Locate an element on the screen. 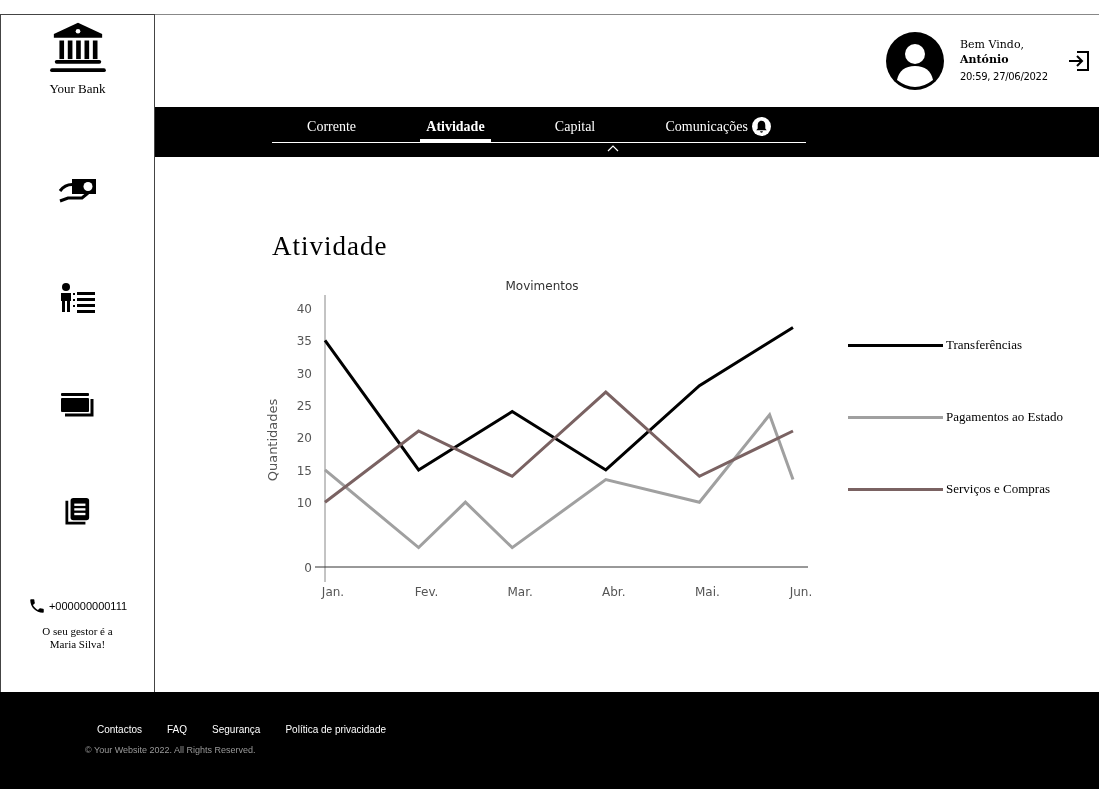  x-tick-label: Mar. is located at coordinates (520, 592).